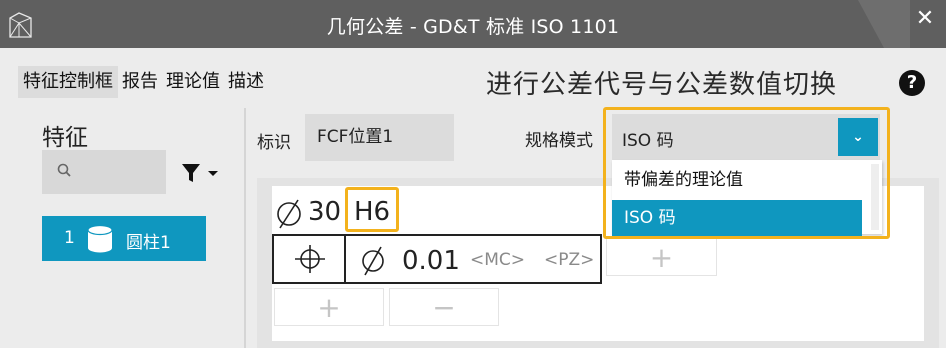 The height and width of the screenshot is (348, 946). Describe the element at coordinates (559, 141) in the screenshot. I see `spec-mode-label: 规格模式` at that location.